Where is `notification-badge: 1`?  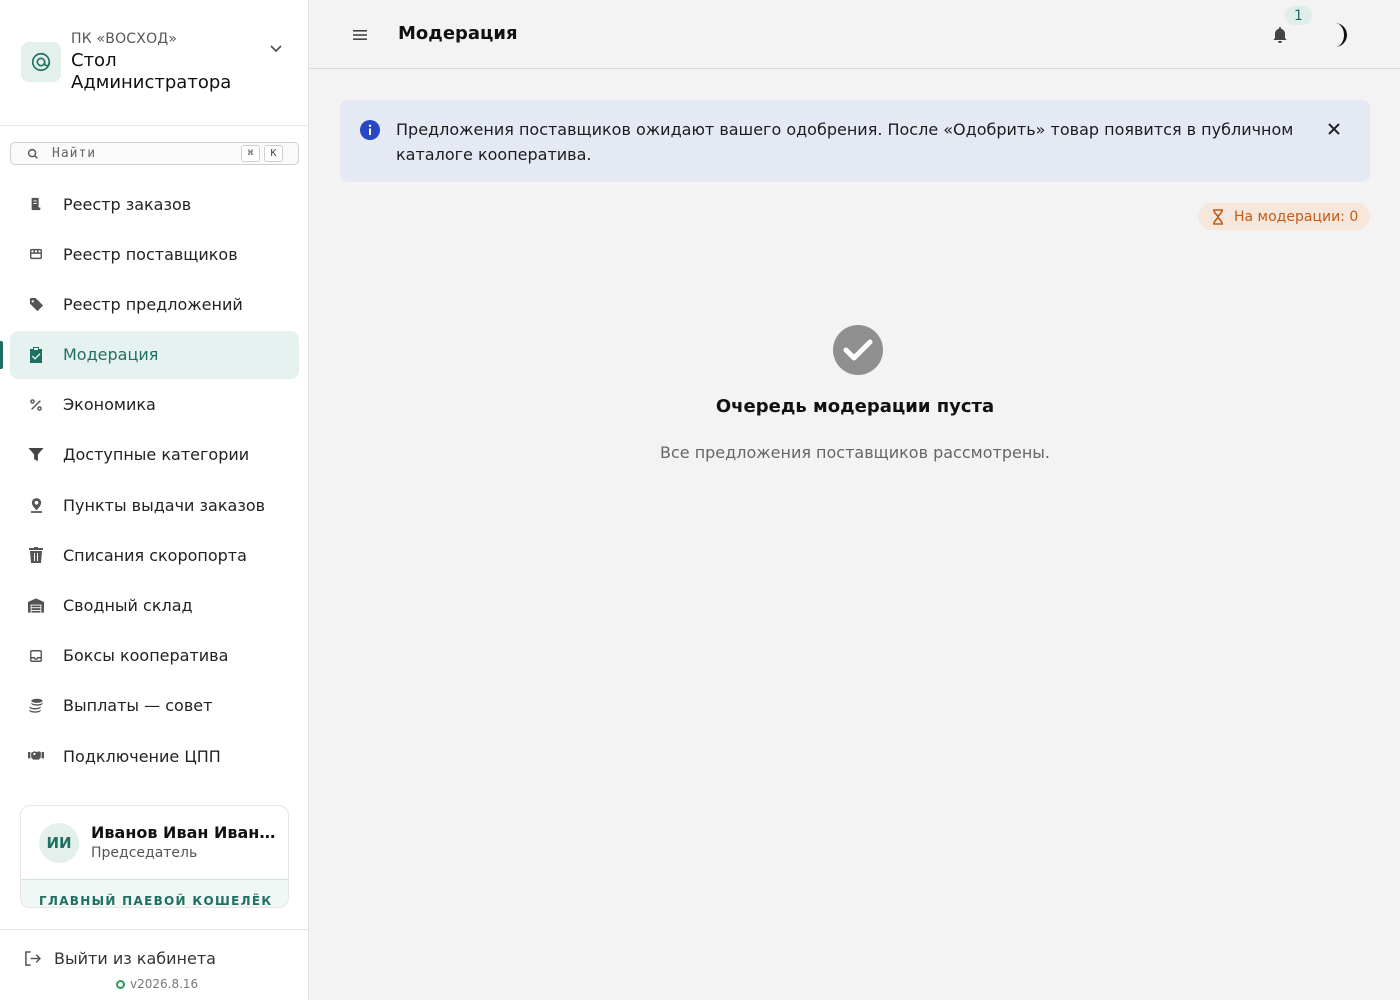 notification-badge: 1 is located at coordinates (1298, 15).